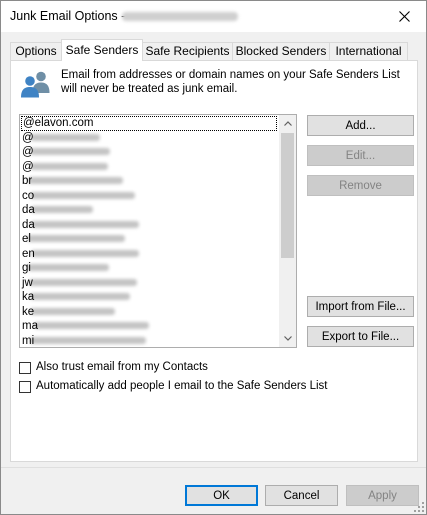 The width and height of the screenshot is (427, 515). I want to click on title-bar: Junk Email Options -, so click(213, 16).